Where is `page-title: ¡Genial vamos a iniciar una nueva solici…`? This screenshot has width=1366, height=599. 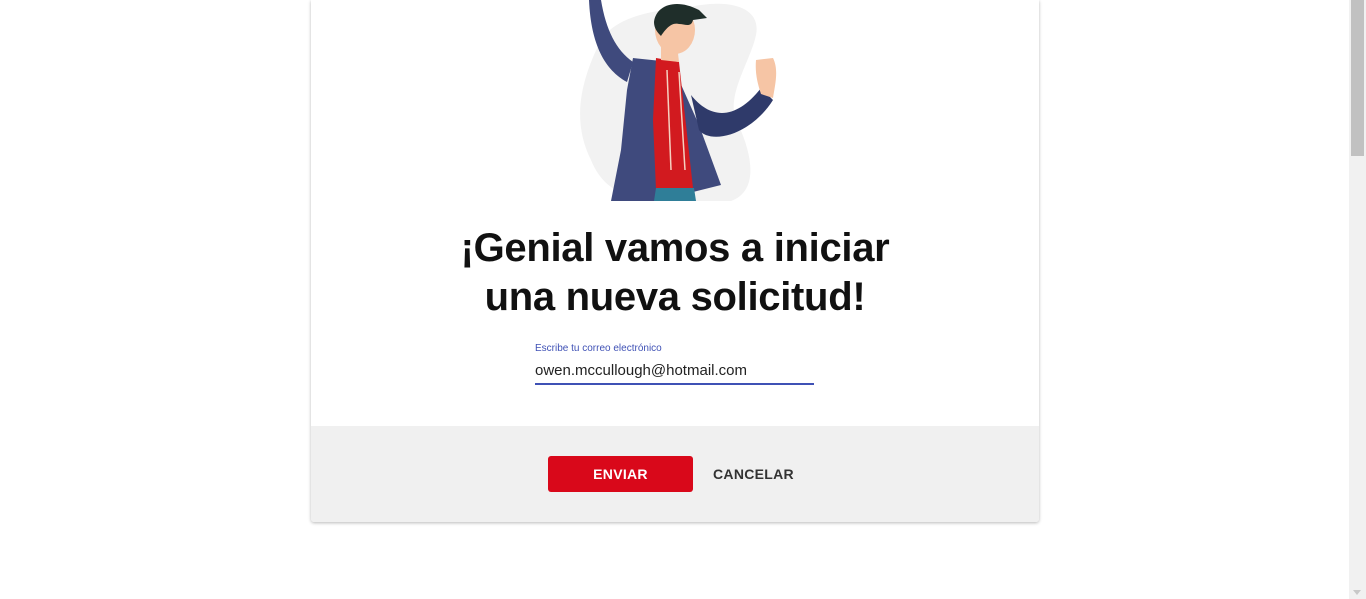 page-title: ¡Genial vamos a iniciar una nueva solici… is located at coordinates (675, 273).